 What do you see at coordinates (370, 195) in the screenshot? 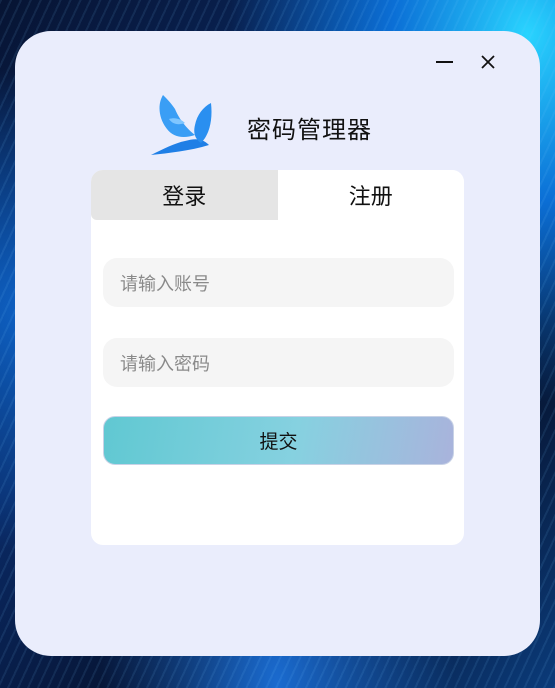
I see `tab-register: 注册` at bounding box center [370, 195].